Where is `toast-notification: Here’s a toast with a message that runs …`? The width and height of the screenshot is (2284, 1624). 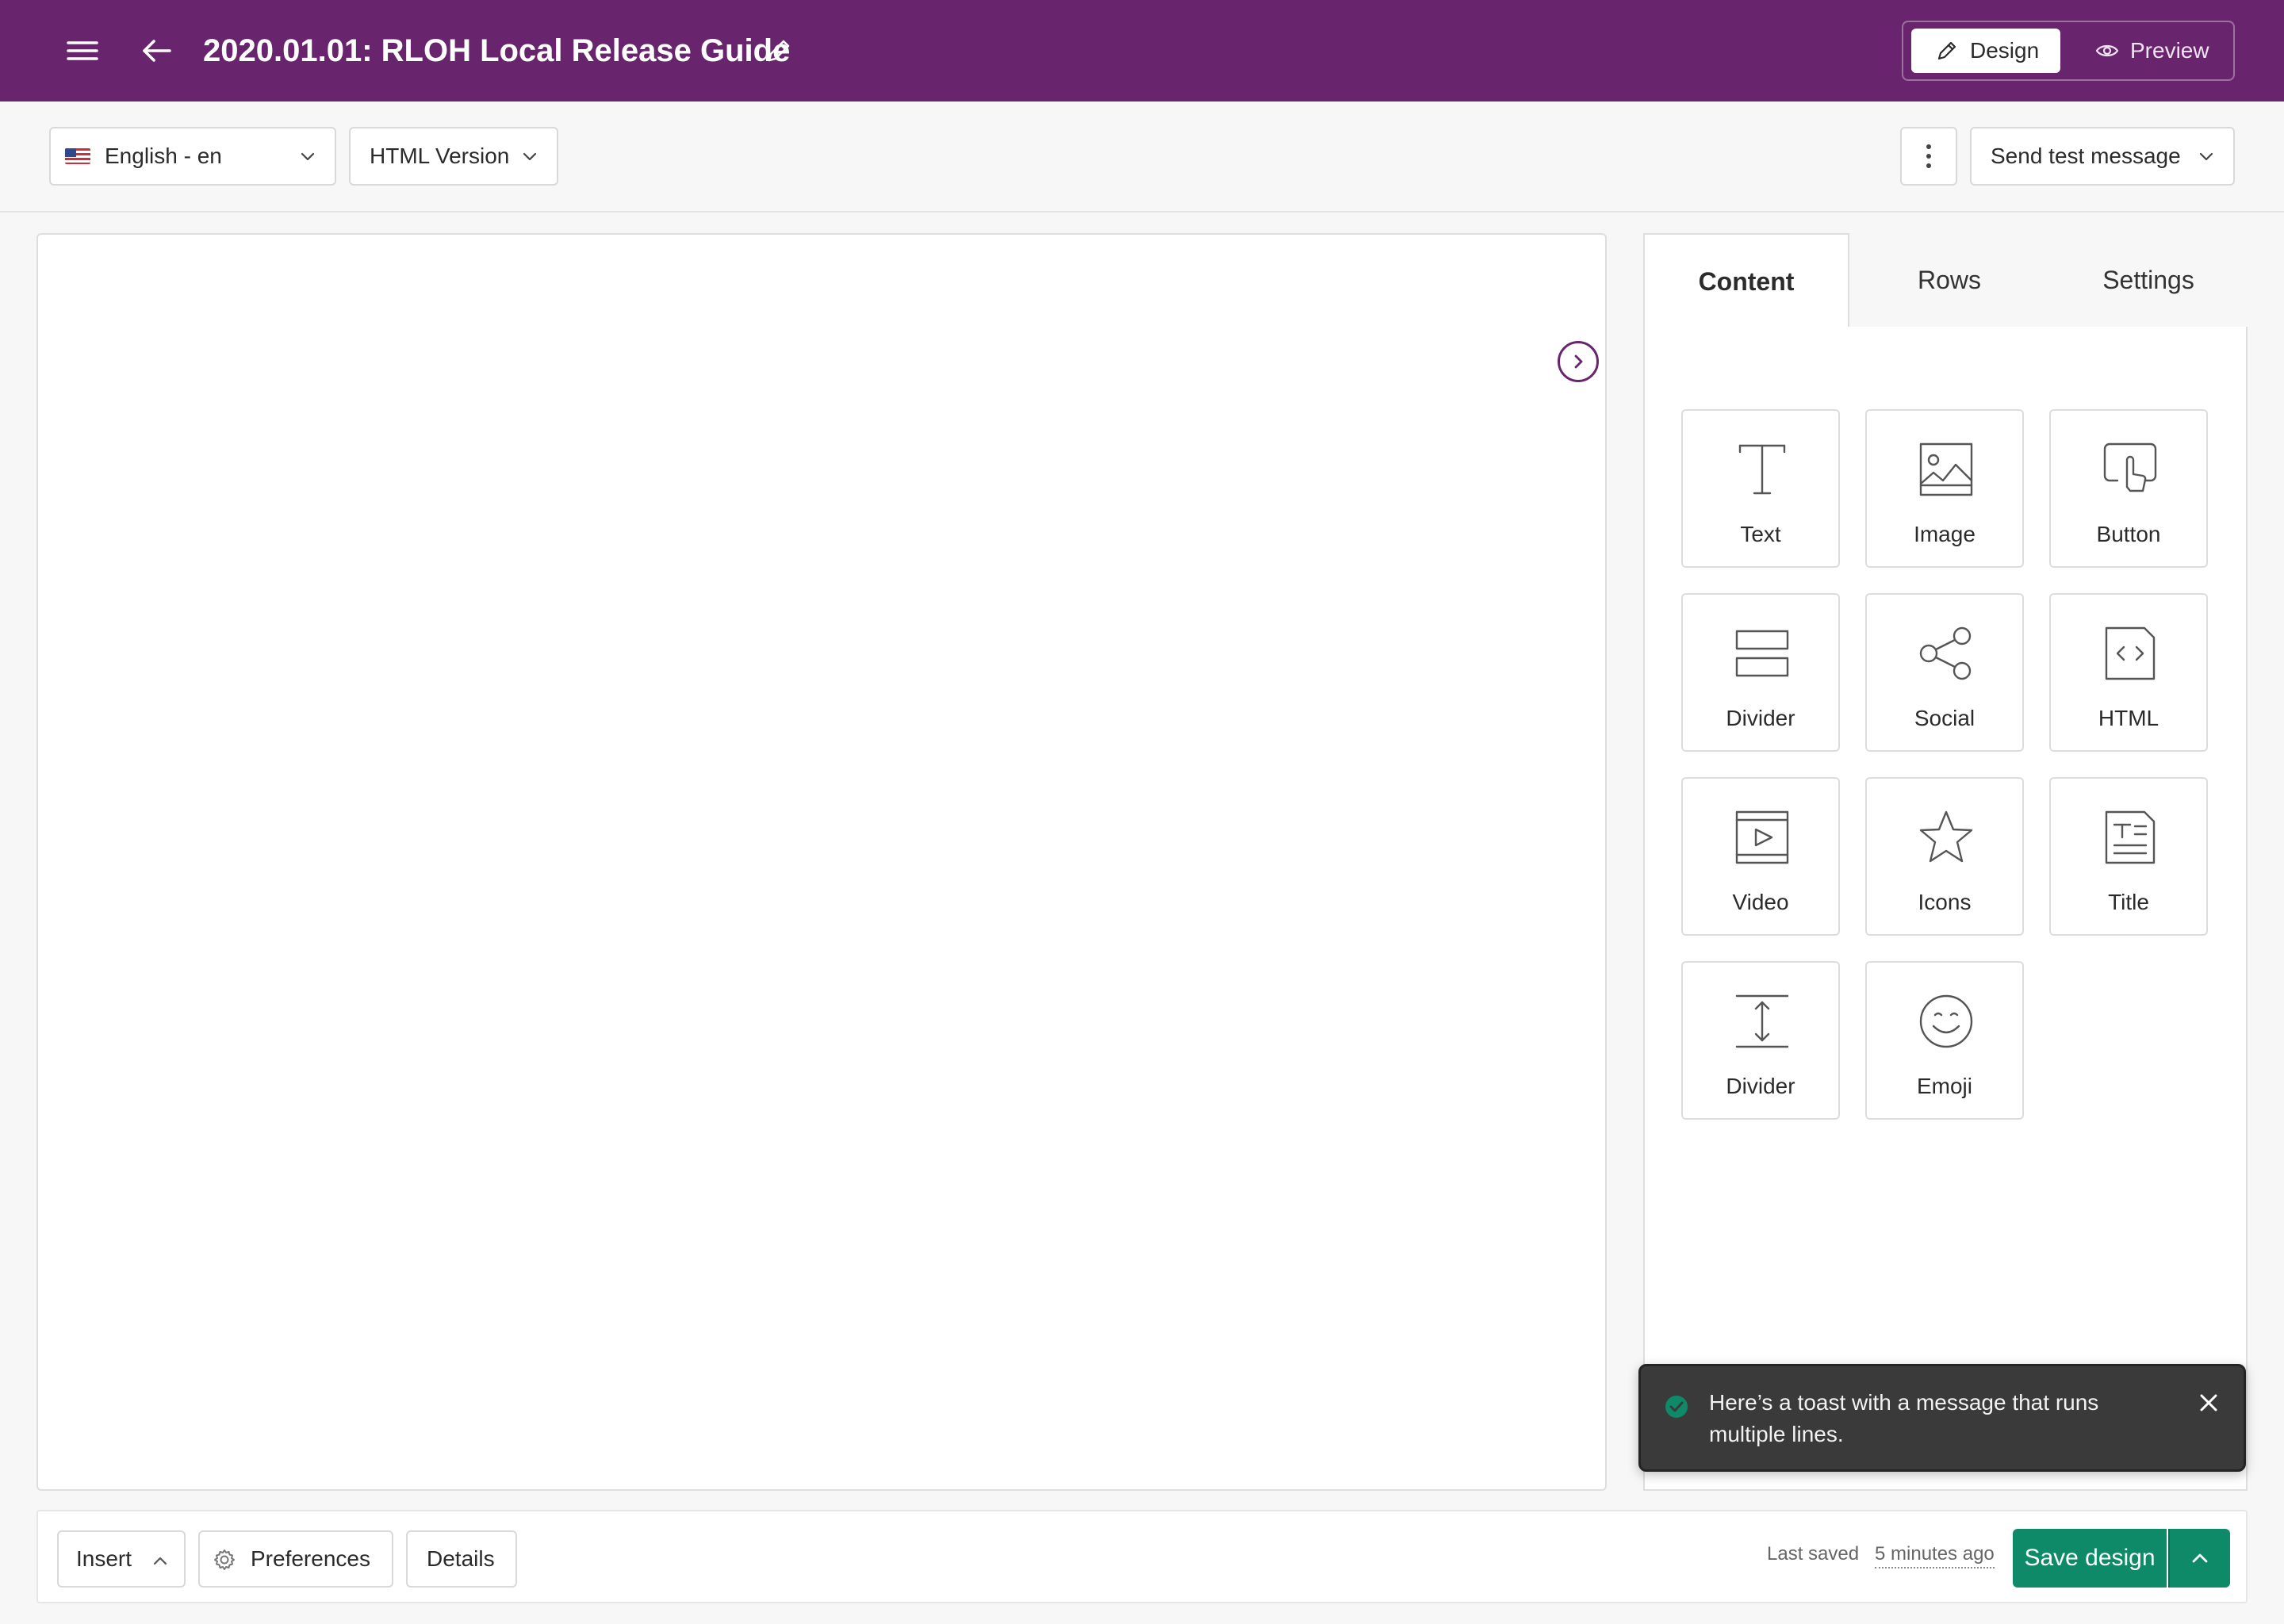
toast-notification: Here’s a toast with a message that runs … is located at coordinates (1942, 1418).